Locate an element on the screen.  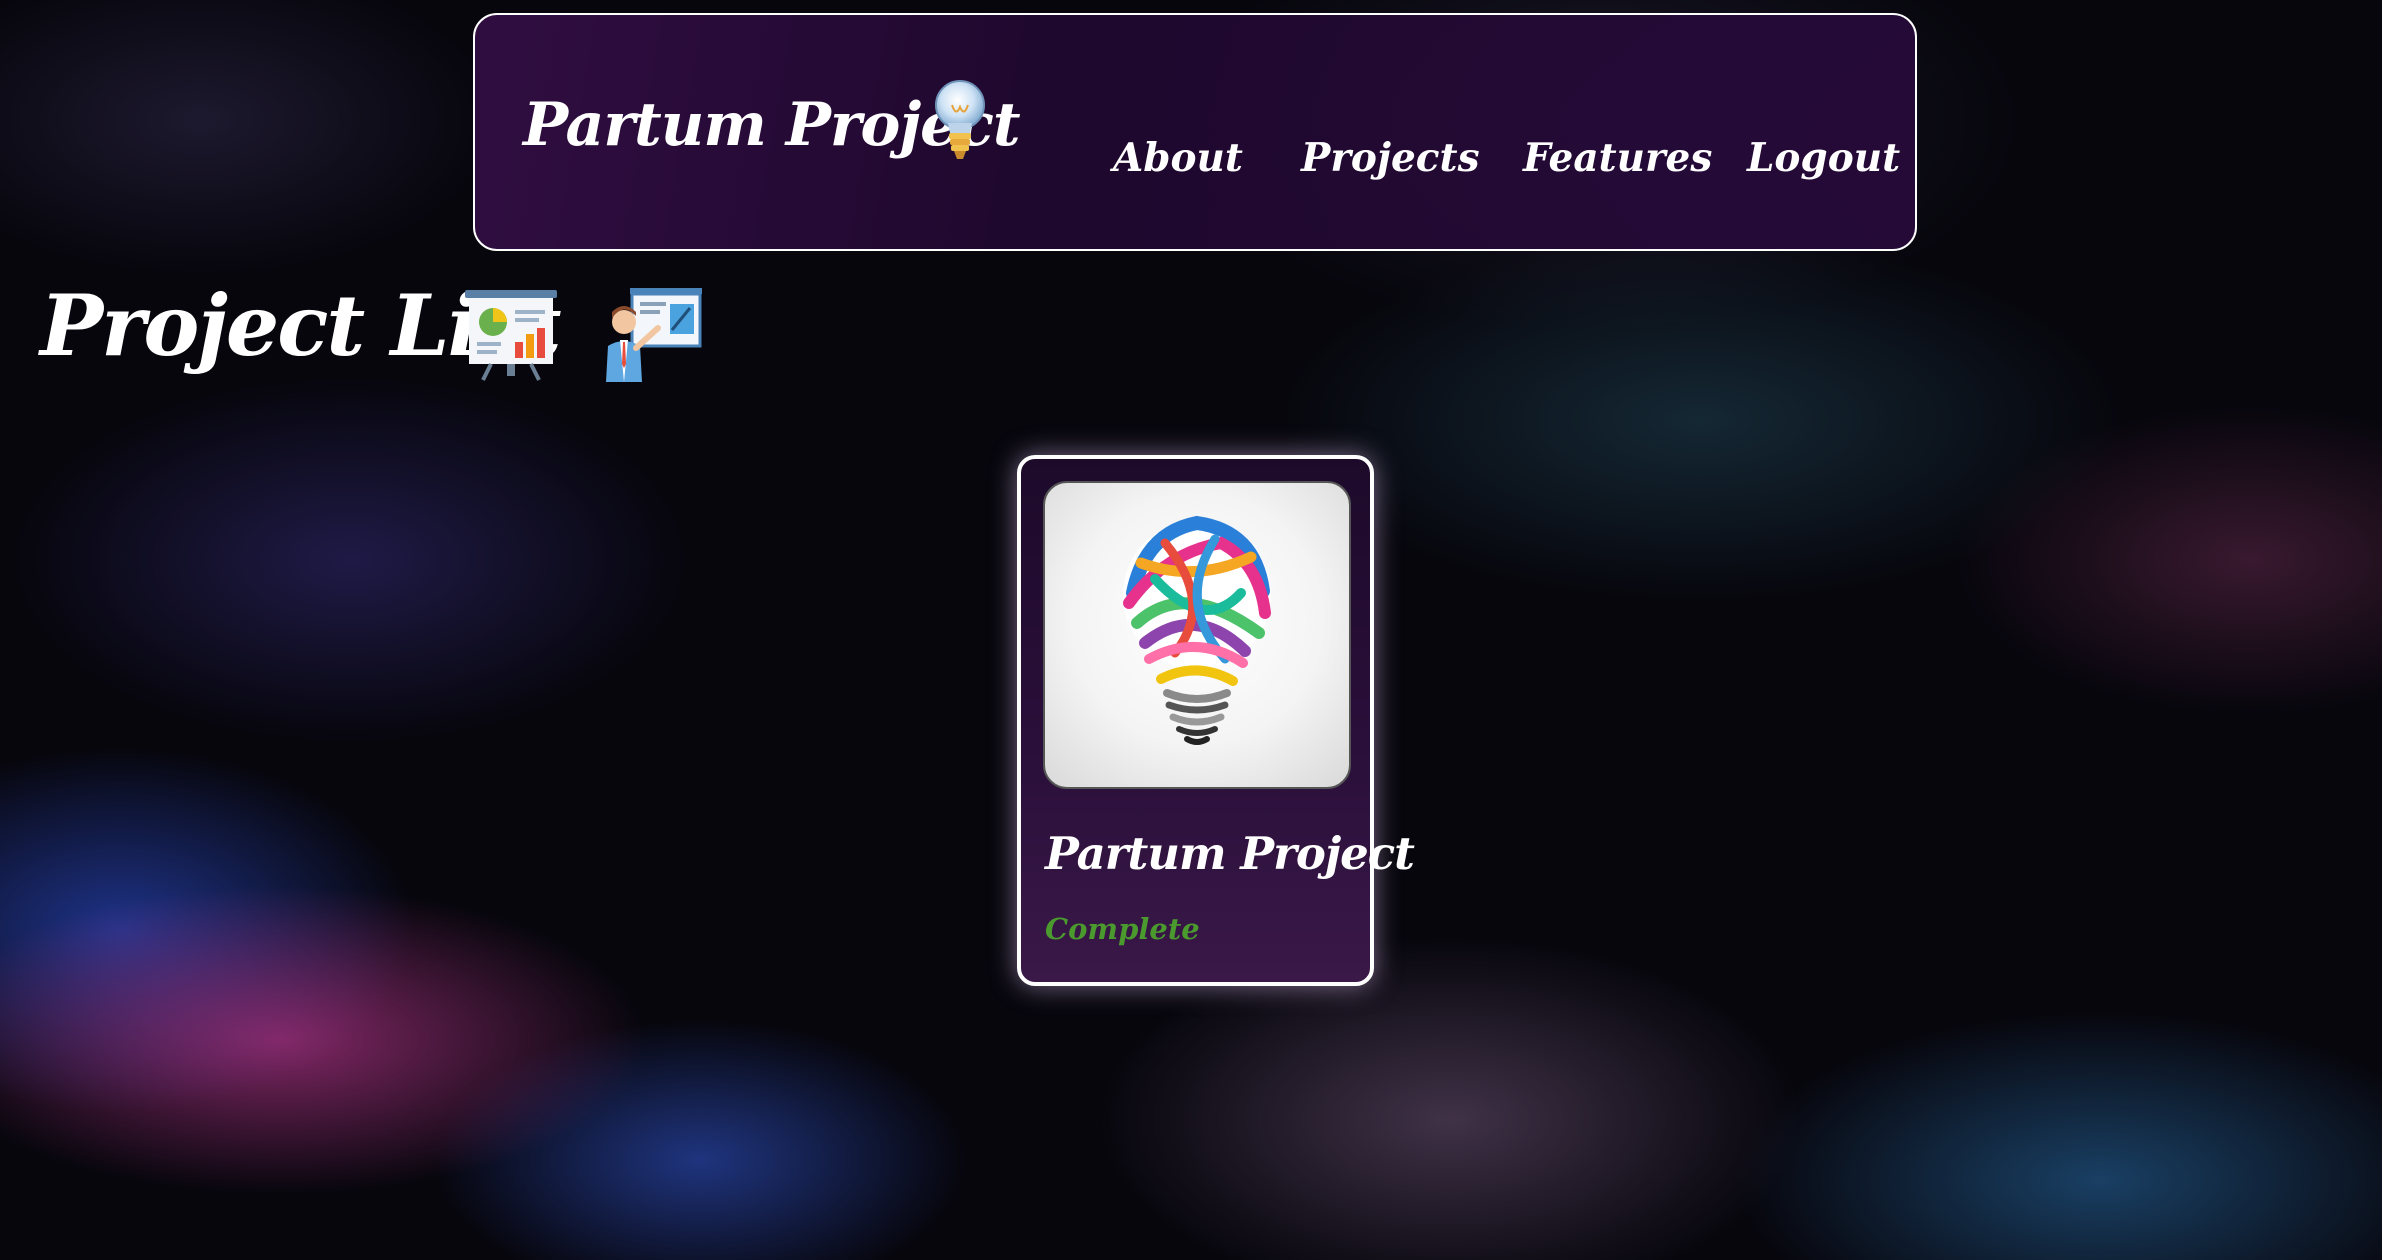
nav-link-features: Features is located at coordinates (1617, 158).